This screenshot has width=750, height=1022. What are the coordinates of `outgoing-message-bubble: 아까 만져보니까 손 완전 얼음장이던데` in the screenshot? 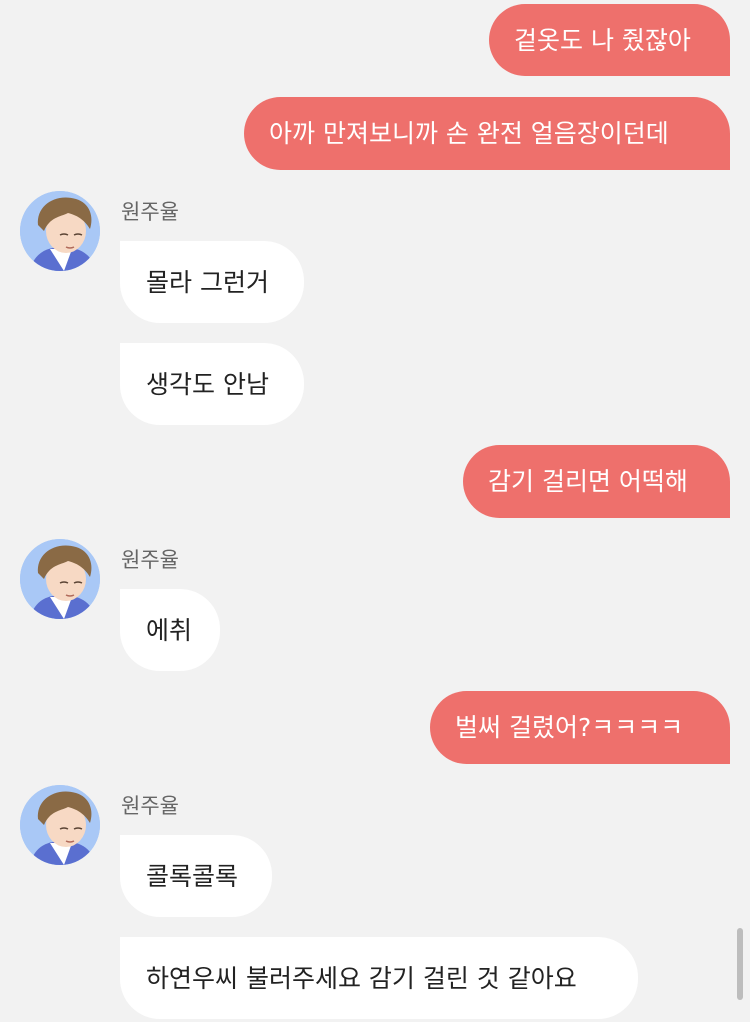 It's located at (487, 133).